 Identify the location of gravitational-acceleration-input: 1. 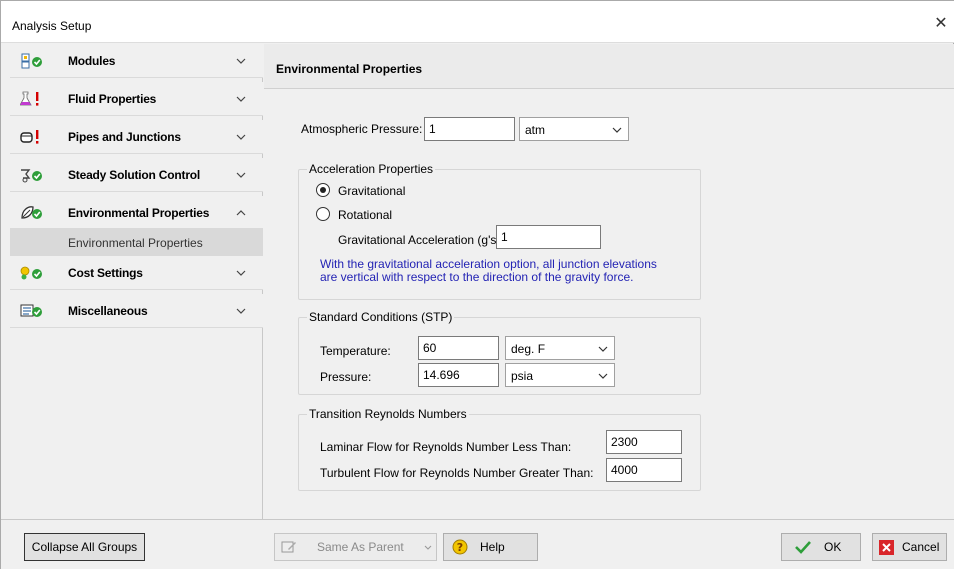
(548, 237).